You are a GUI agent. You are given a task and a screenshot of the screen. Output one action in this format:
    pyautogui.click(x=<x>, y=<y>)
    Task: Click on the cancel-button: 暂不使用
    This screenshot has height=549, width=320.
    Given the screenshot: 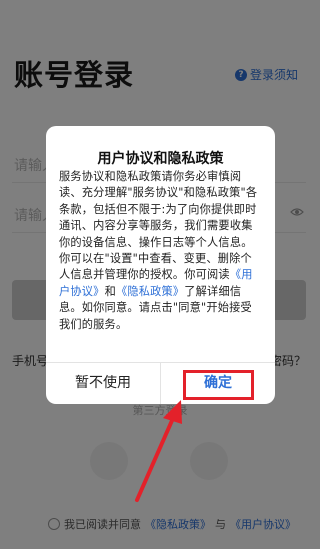 What is the action you would take?
    pyautogui.click(x=103, y=383)
    